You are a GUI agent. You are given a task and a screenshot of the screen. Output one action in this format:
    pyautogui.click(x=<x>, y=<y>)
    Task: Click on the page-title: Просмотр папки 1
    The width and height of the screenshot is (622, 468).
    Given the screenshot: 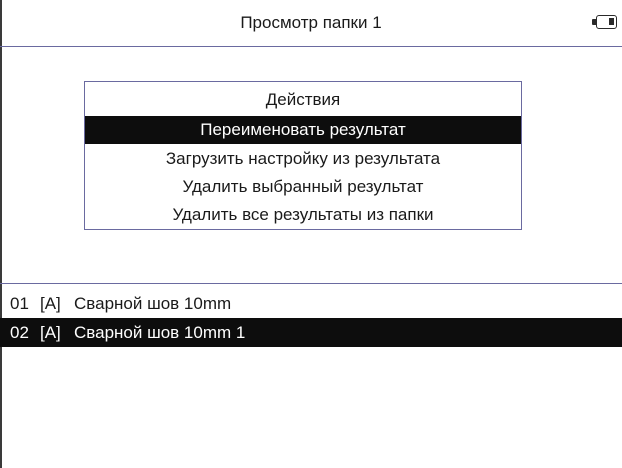 What is the action you would take?
    pyautogui.click(x=311, y=22)
    